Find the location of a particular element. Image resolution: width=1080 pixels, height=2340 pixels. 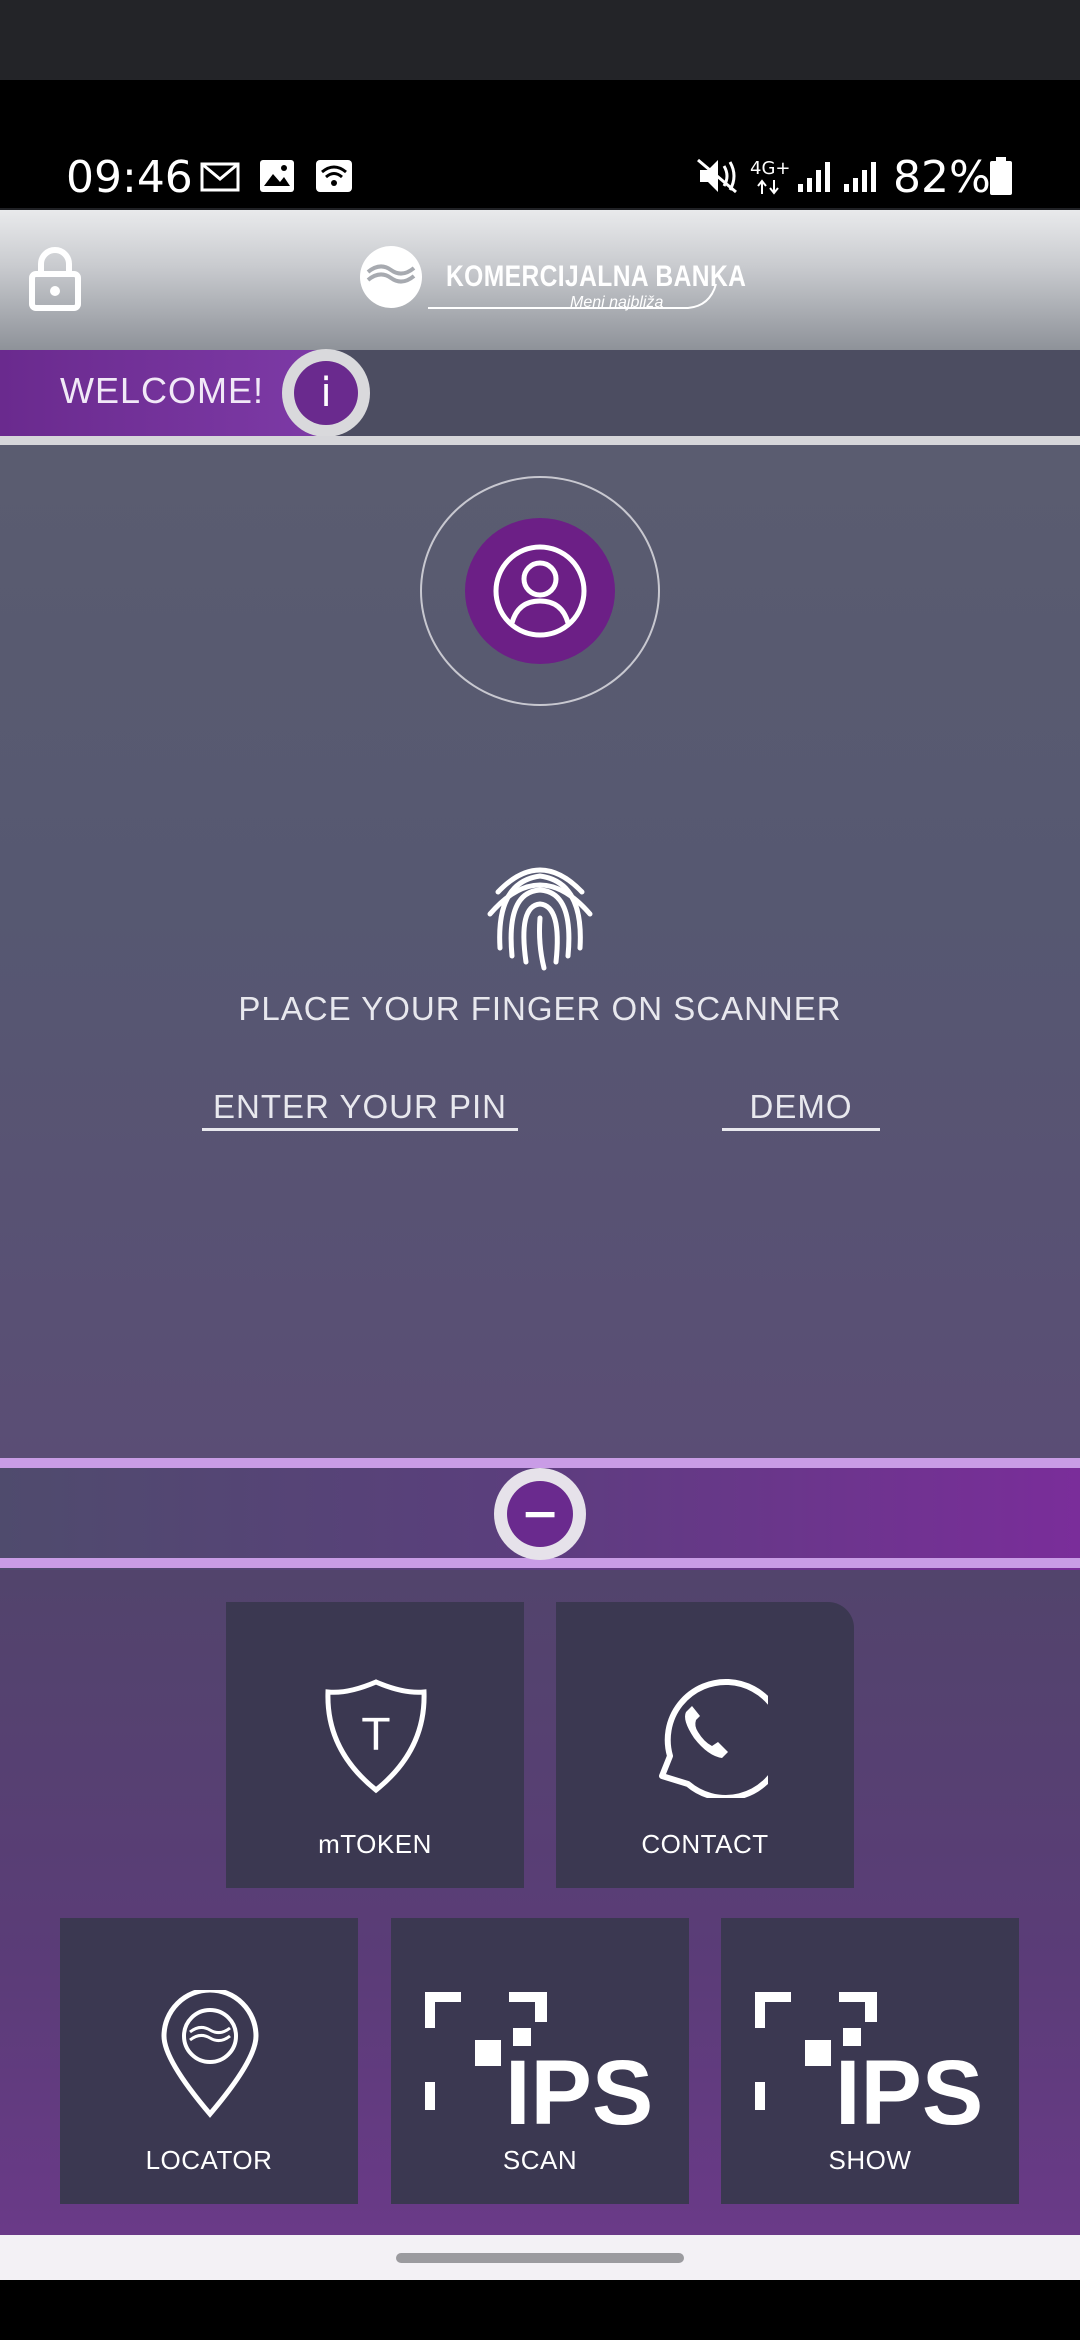

phone-icon is located at coordinates (713, 1738).